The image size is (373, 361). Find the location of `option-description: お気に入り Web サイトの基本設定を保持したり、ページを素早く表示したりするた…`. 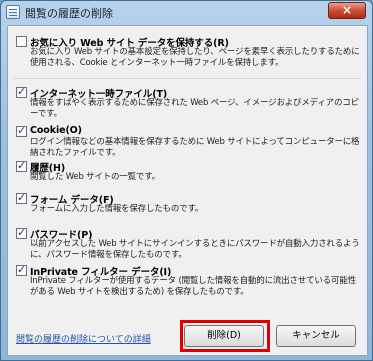

option-description: お気に入り Web サイトの基本設定を保持したり、ページを素早く表示したりするた… is located at coordinates (195, 57).